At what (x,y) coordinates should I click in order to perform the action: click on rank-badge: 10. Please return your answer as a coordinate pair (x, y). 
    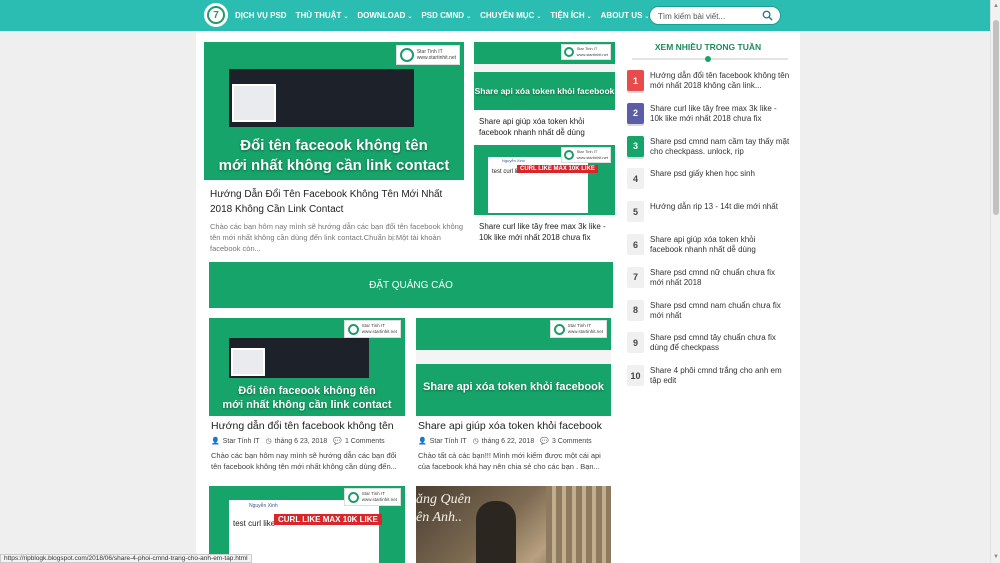
    Looking at the image, I should click on (635, 376).